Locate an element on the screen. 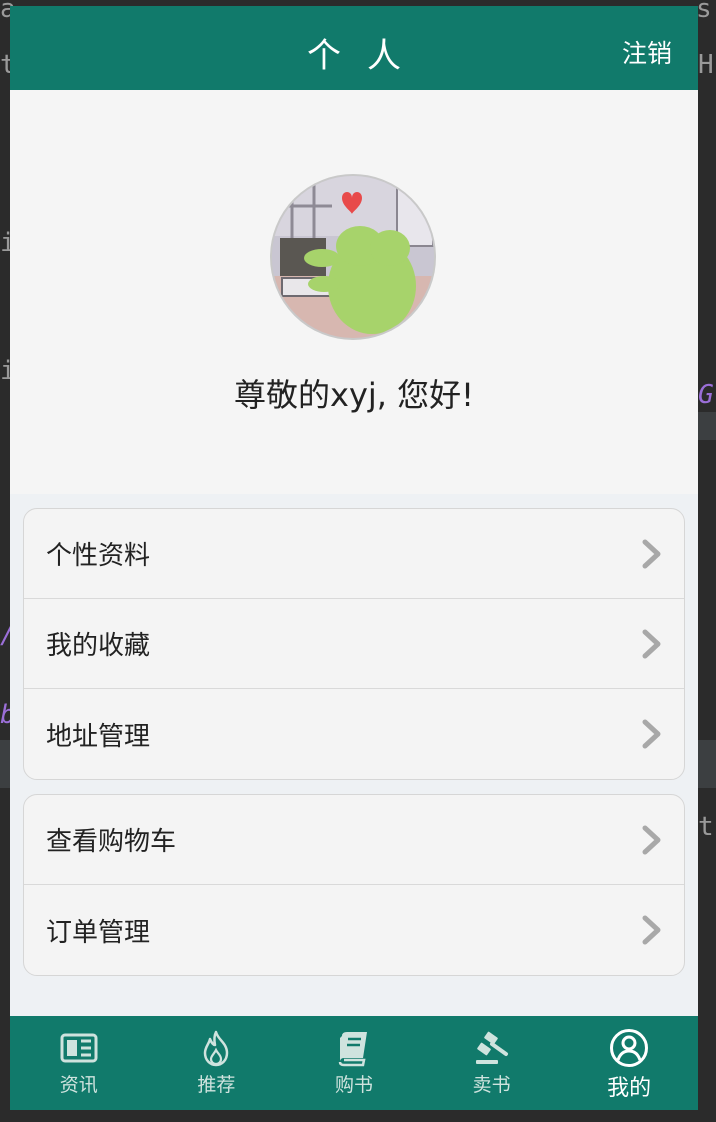 Image resolution: width=716 pixels, height=1122 pixels. user-icon is located at coordinates (629, 1048).